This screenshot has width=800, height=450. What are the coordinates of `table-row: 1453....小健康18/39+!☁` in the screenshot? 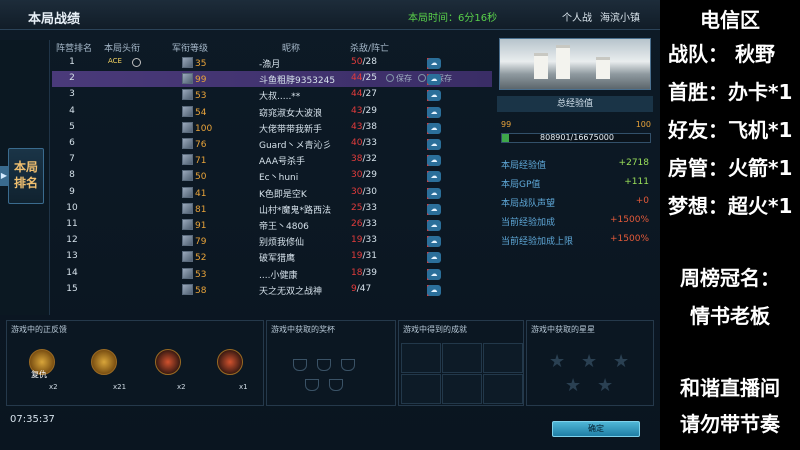 It's located at (272, 274).